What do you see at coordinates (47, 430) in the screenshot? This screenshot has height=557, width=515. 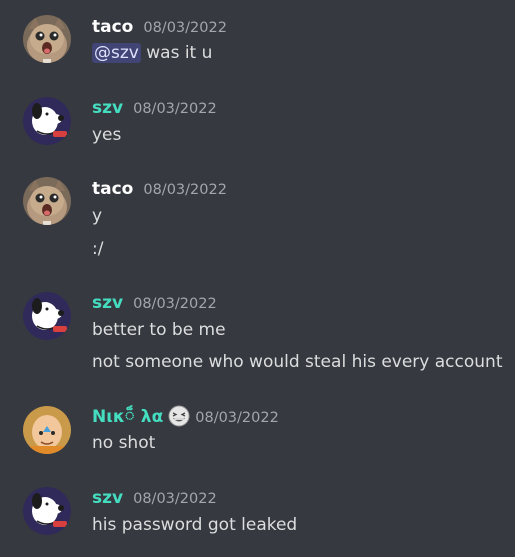 I see `aang-avatar` at bounding box center [47, 430].